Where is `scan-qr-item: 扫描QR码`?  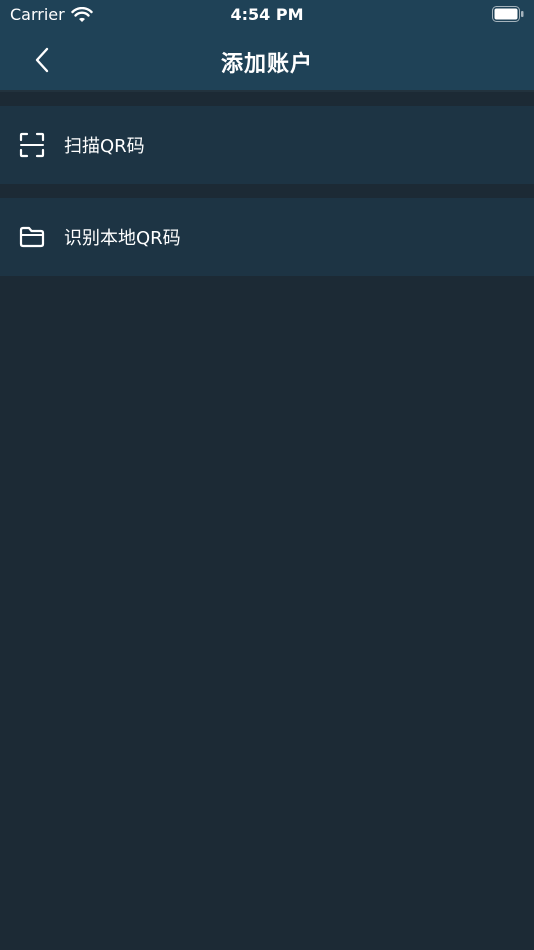
scan-qr-item: 扫描QR码 is located at coordinates (267, 145).